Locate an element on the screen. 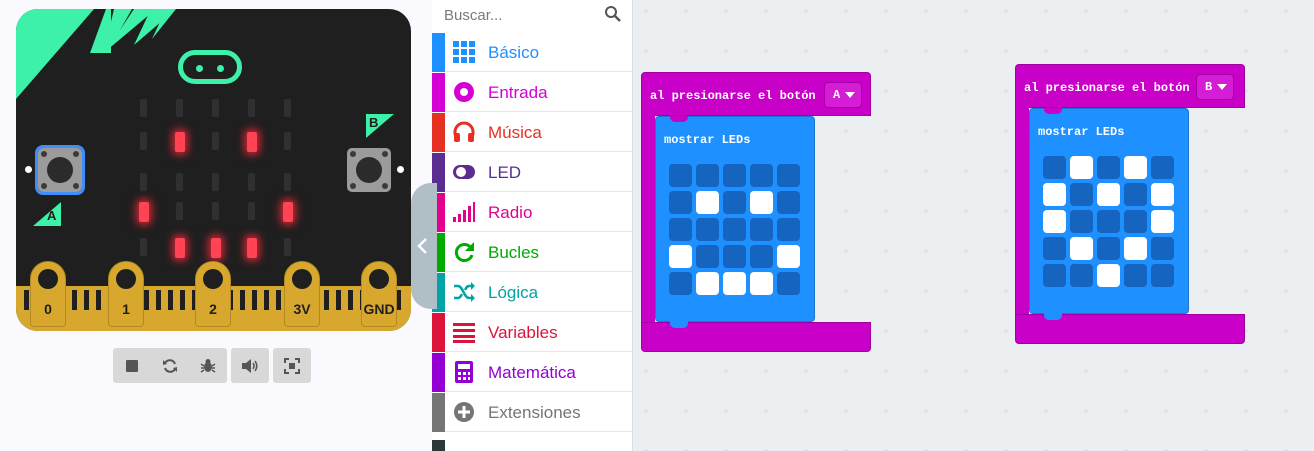  button-a is located at coordinates (60, 170).